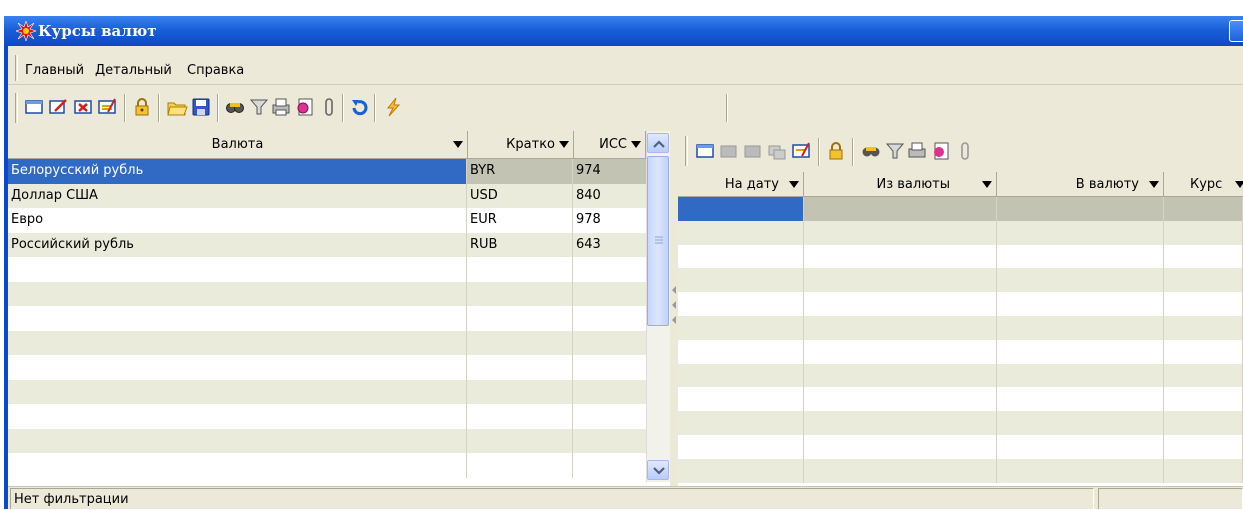  What do you see at coordinates (26, 31) in the screenshot?
I see `app-star-icon` at bounding box center [26, 31].